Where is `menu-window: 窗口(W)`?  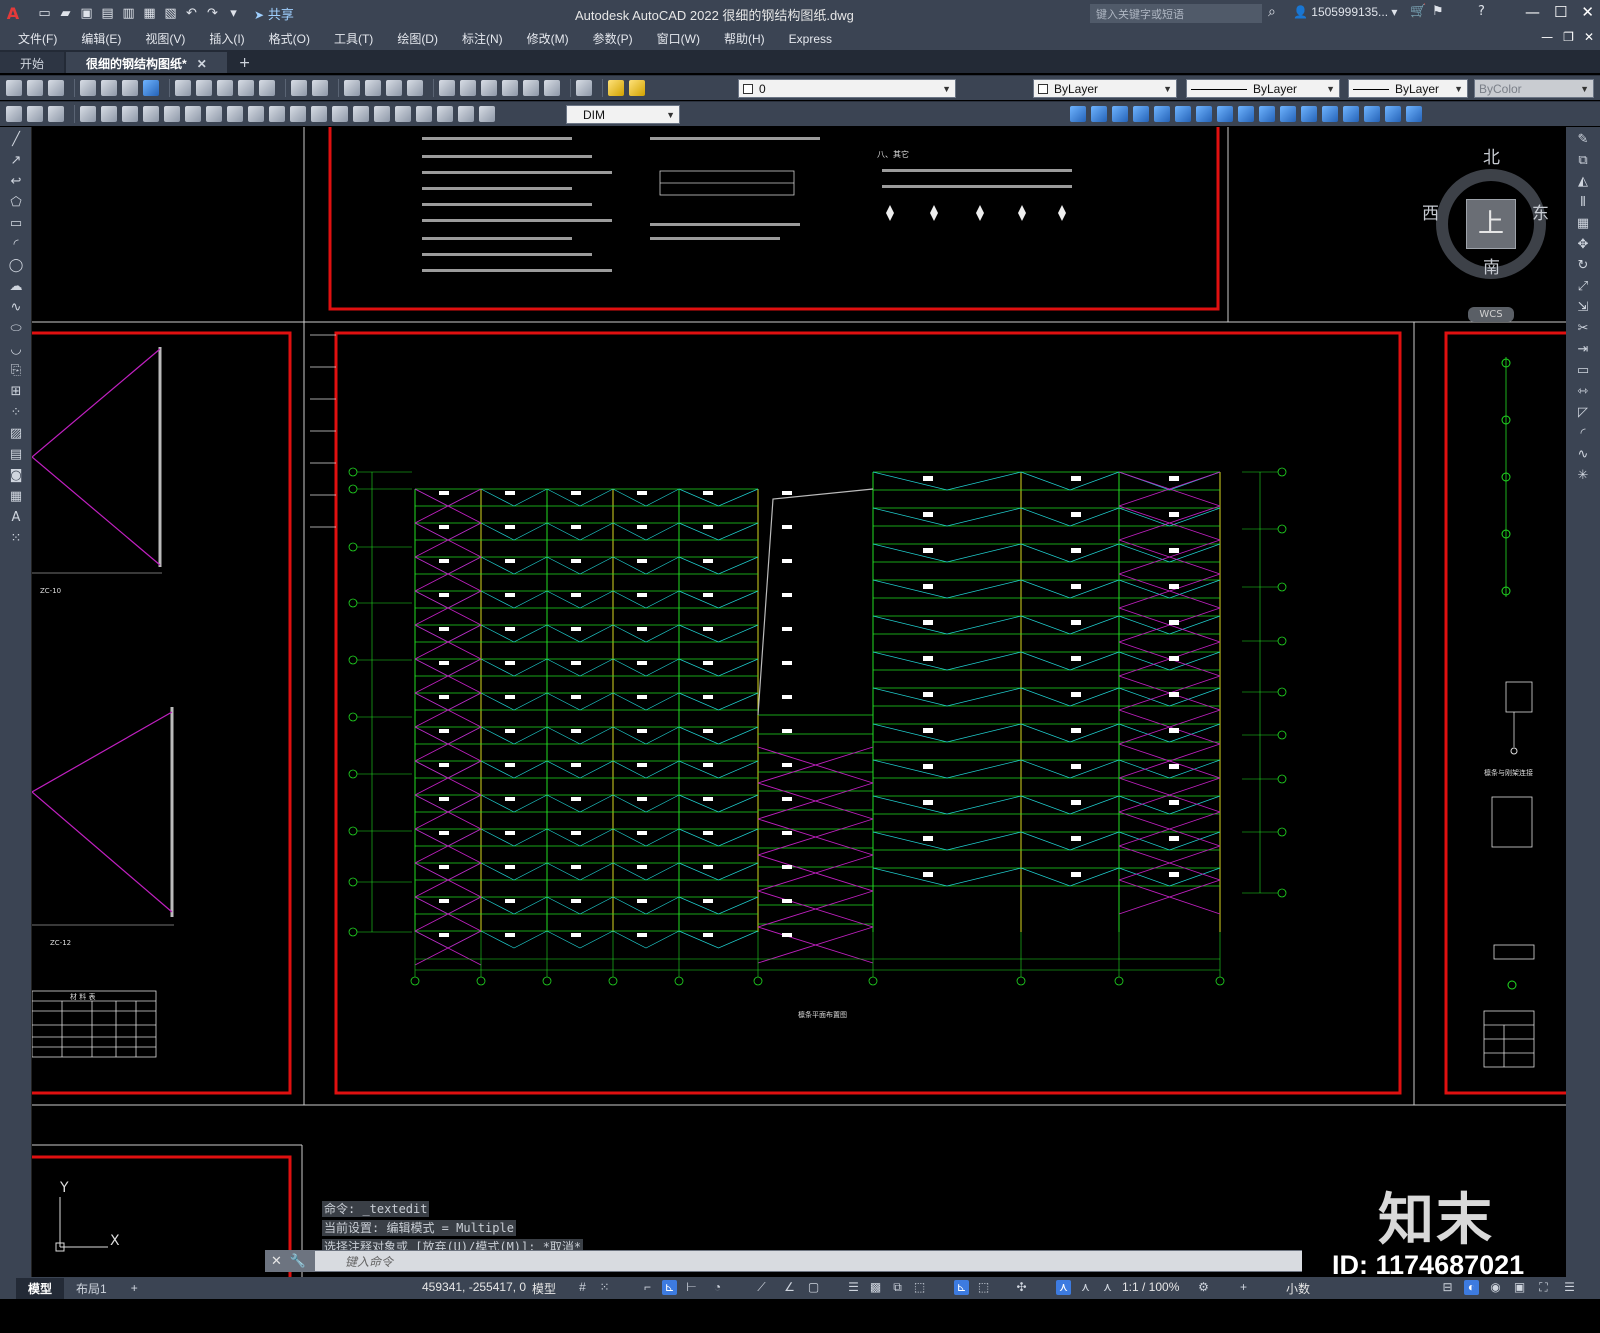
menu-window: 窗口(W) is located at coordinates (678, 38).